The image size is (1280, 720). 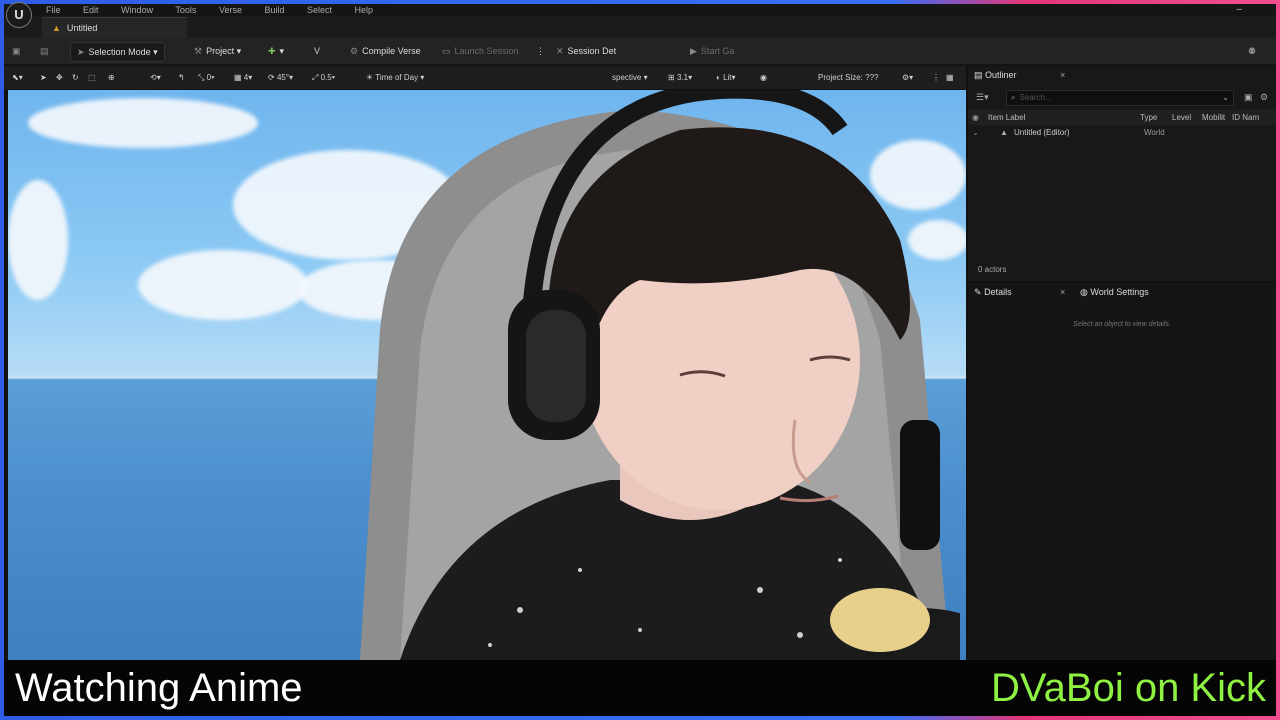 I want to click on outliner-column-headers: ◉ Item Label Type Level Mobilit ID Nam, so click(x=1122, y=117).